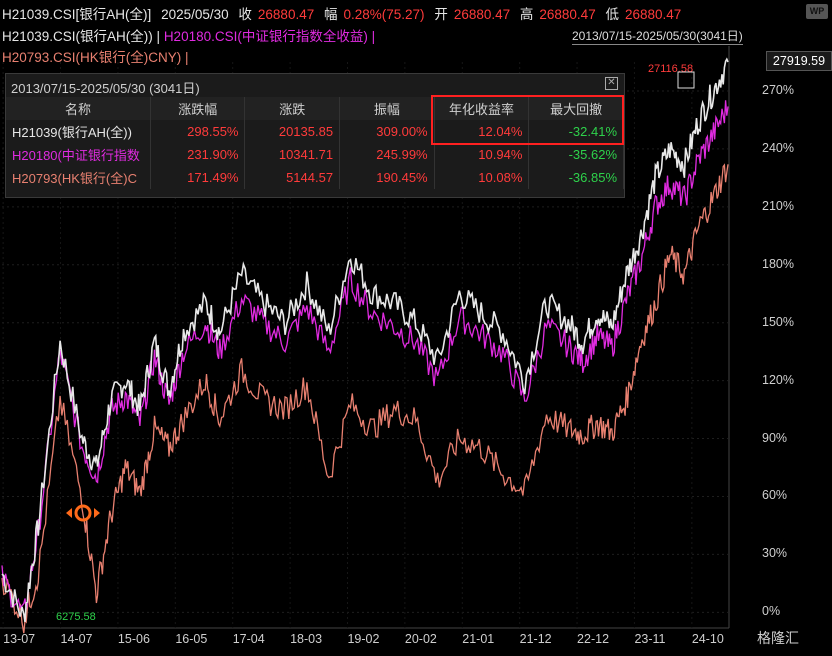  Describe the element at coordinates (387, 177) in the screenshot. I see `row-amp: 190.45%` at that location.